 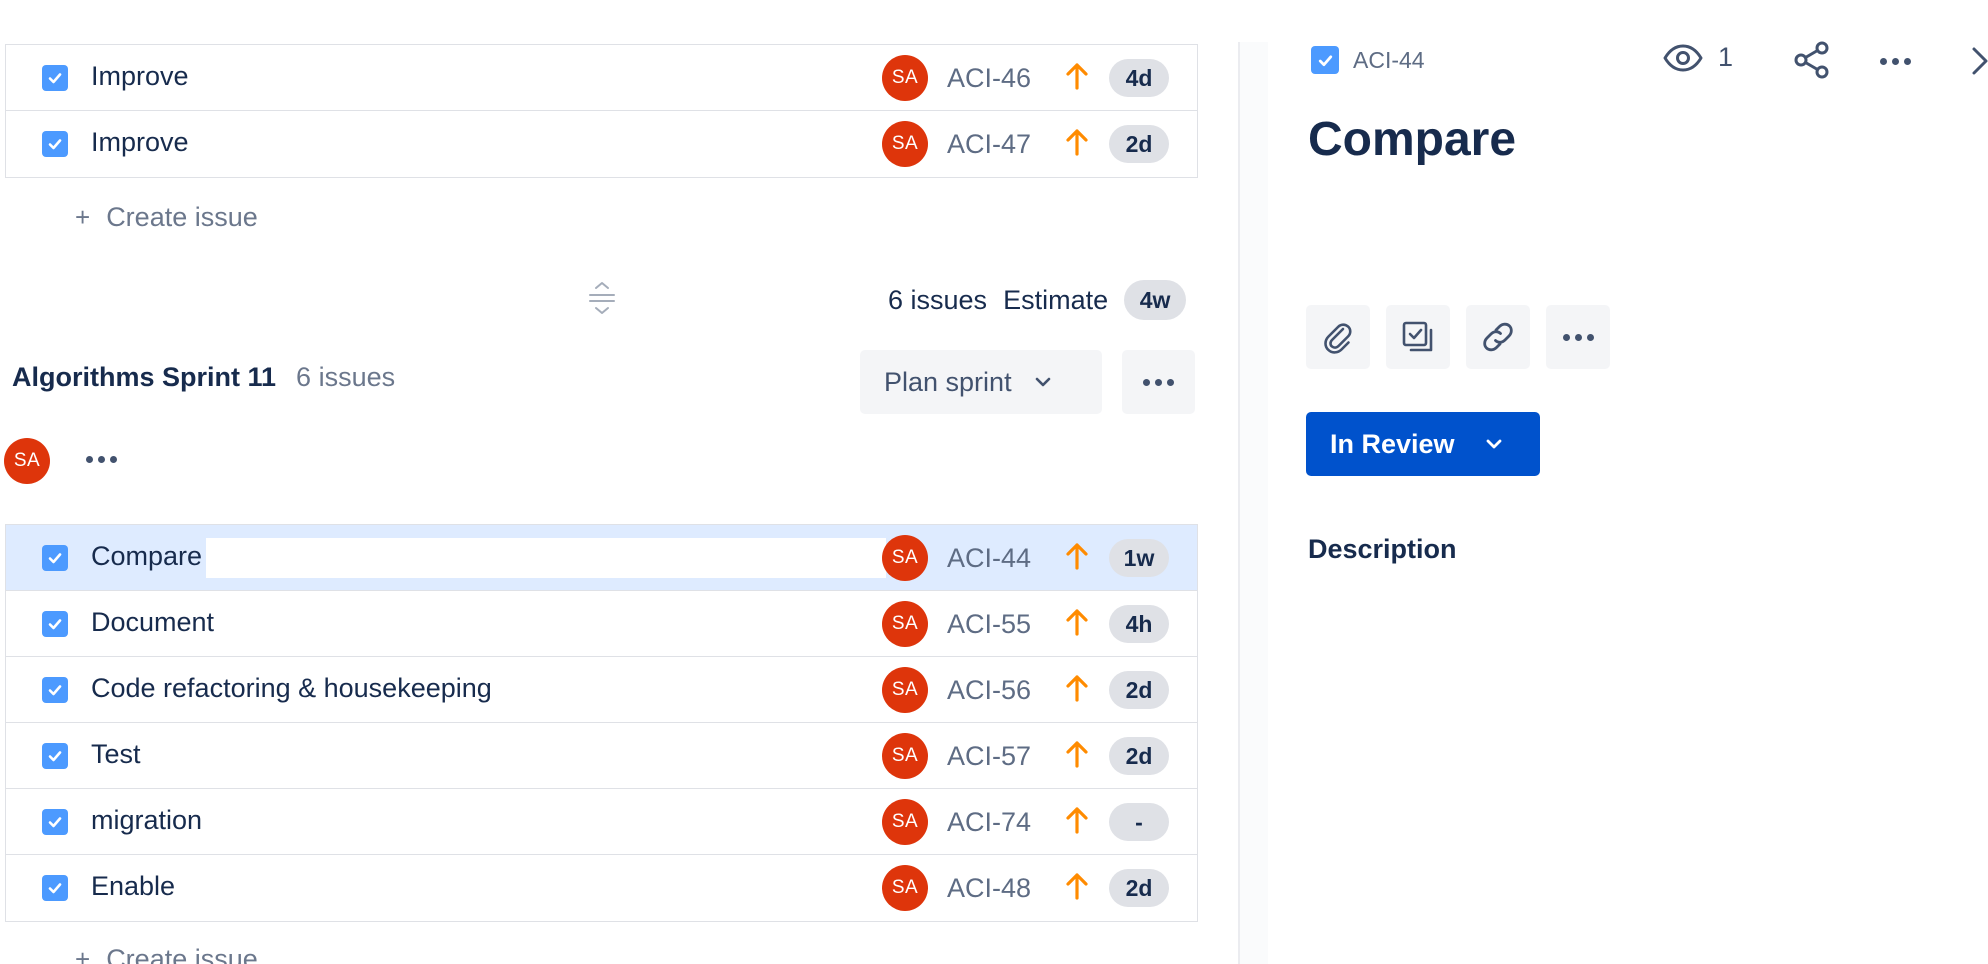 I want to click on issue-key: ACI-57, so click(x=989, y=756).